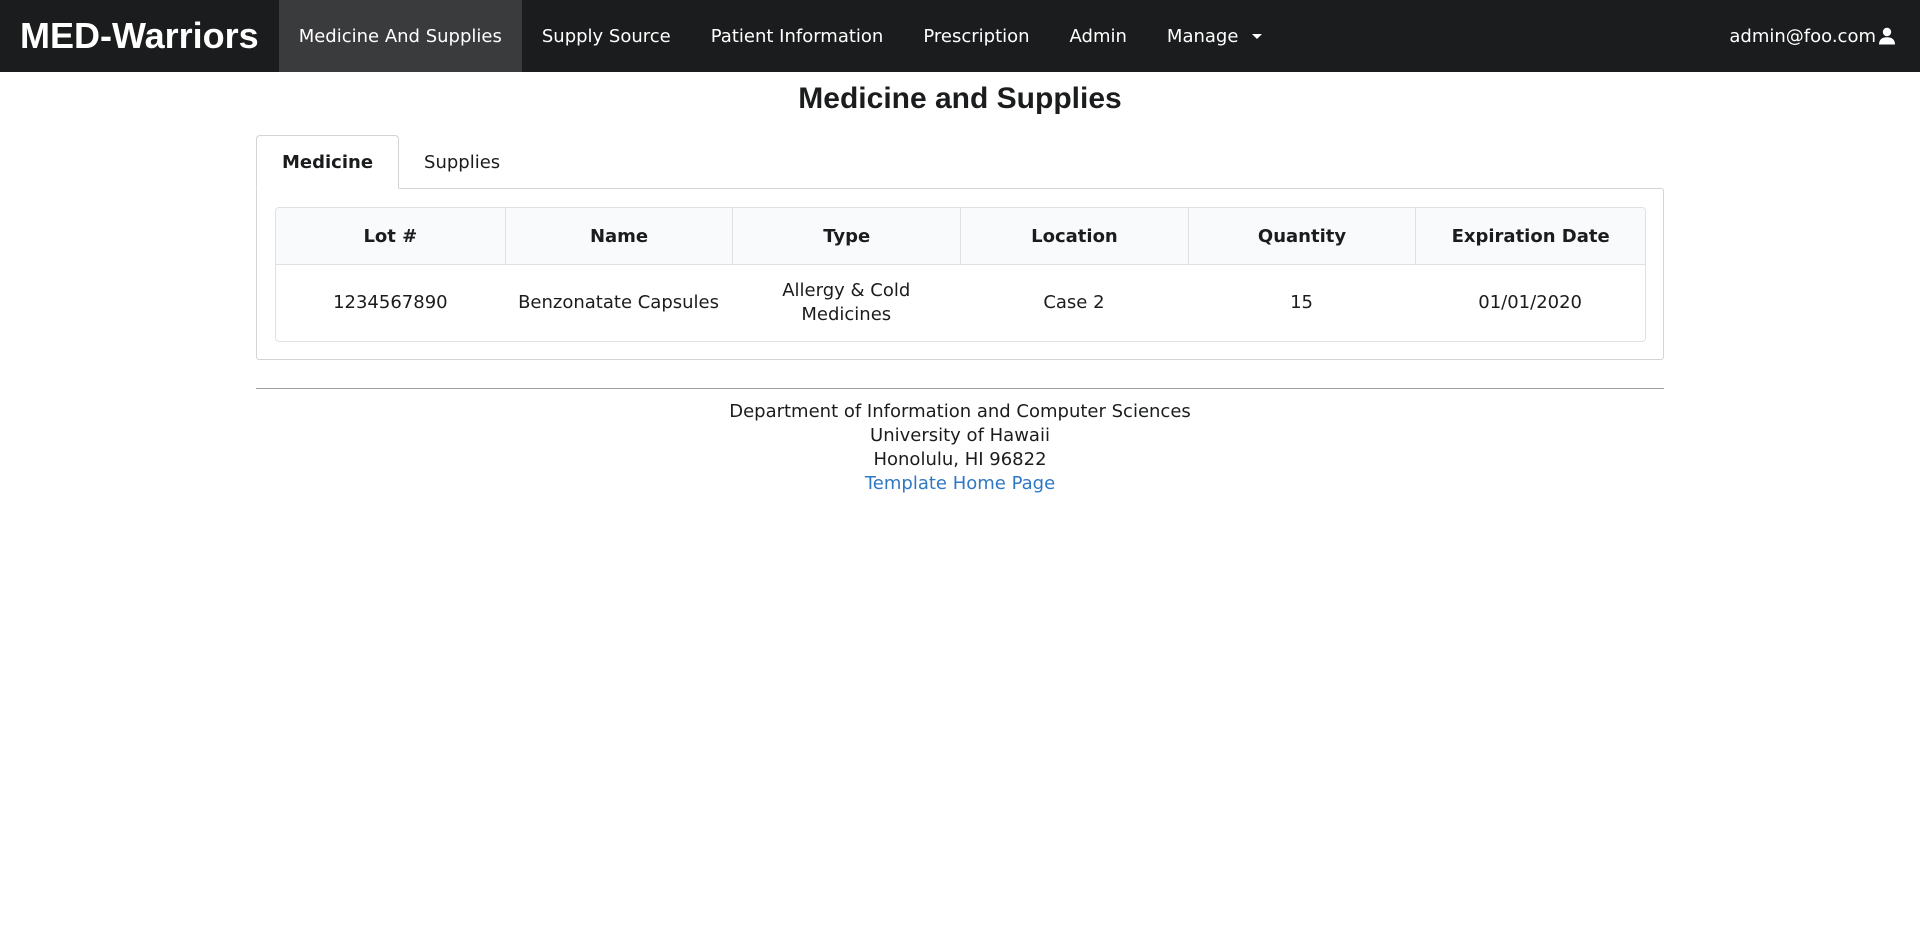 This screenshot has width=1920, height=940. Describe the element at coordinates (618, 302) in the screenshot. I see `cell-name: Benzonatate Capsules` at that location.